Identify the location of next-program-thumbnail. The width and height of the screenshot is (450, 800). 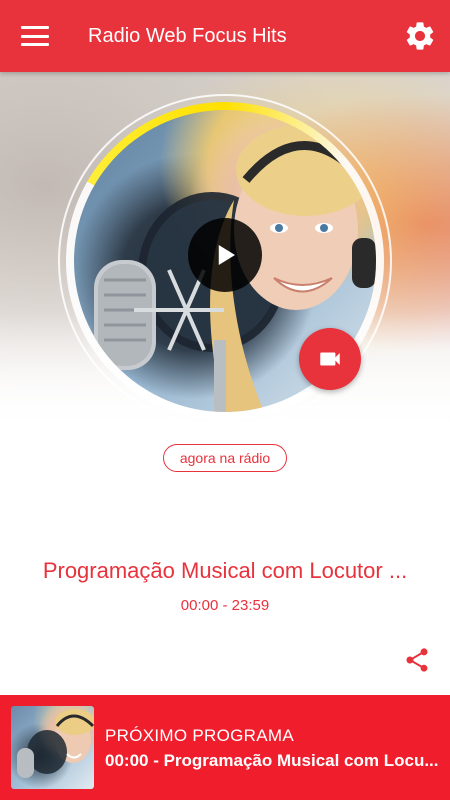
(52, 747).